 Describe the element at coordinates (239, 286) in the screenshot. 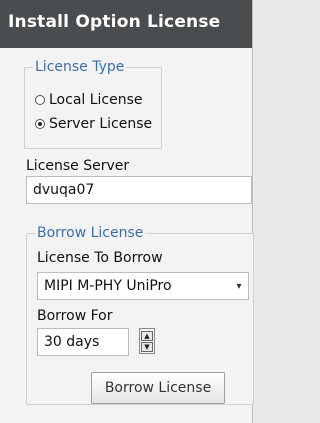

I see `chevron-down-icon: ▾` at that location.